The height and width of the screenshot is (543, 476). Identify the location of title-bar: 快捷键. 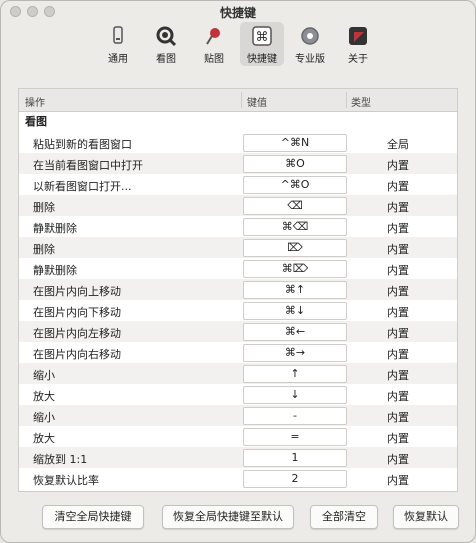
(238, 11).